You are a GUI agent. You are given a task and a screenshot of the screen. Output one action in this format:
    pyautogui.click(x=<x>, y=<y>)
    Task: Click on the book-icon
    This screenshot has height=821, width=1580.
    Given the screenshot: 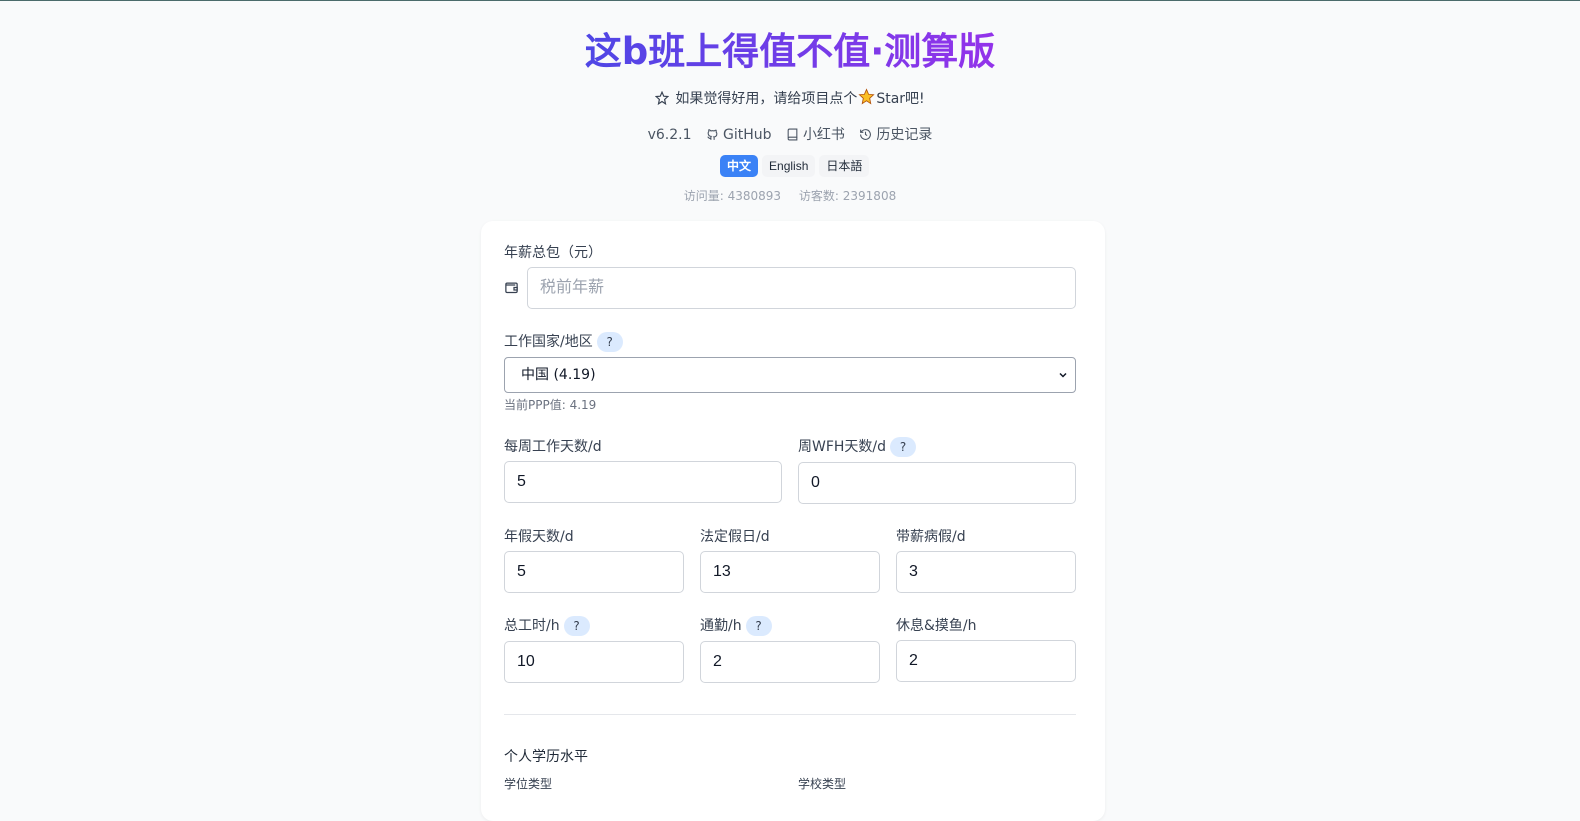 What is the action you would take?
    pyautogui.click(x=792, y=134)
    